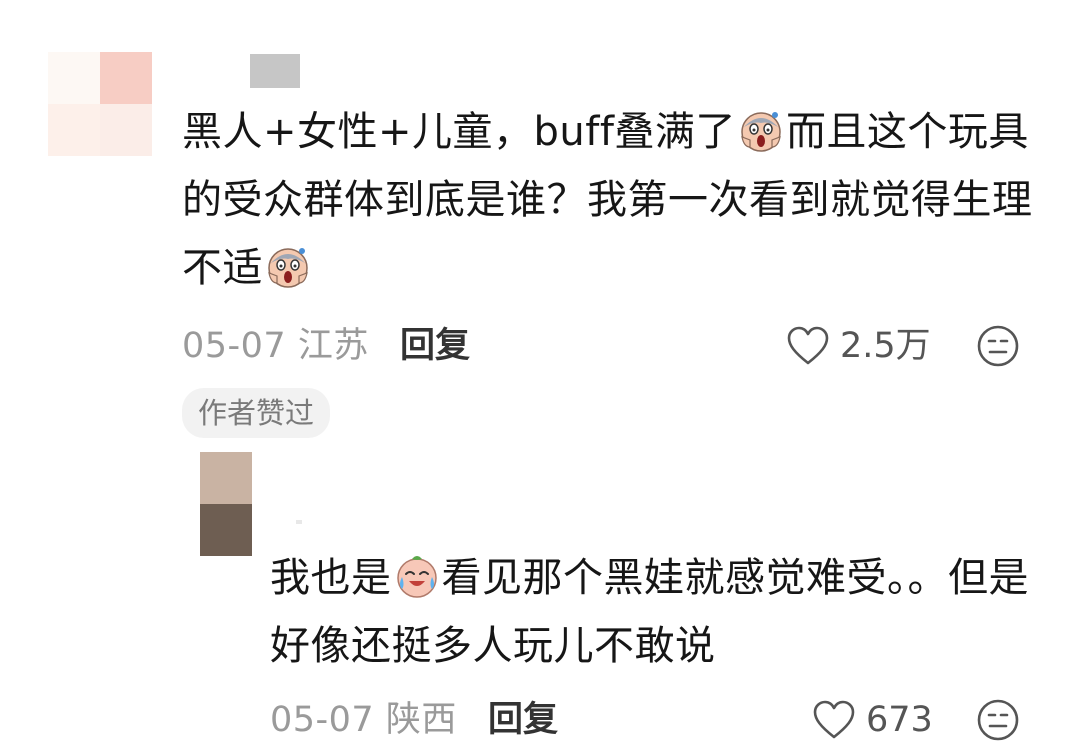 The image size is (1080, 753). I want to click on like-button: 673, so click(872, 720).